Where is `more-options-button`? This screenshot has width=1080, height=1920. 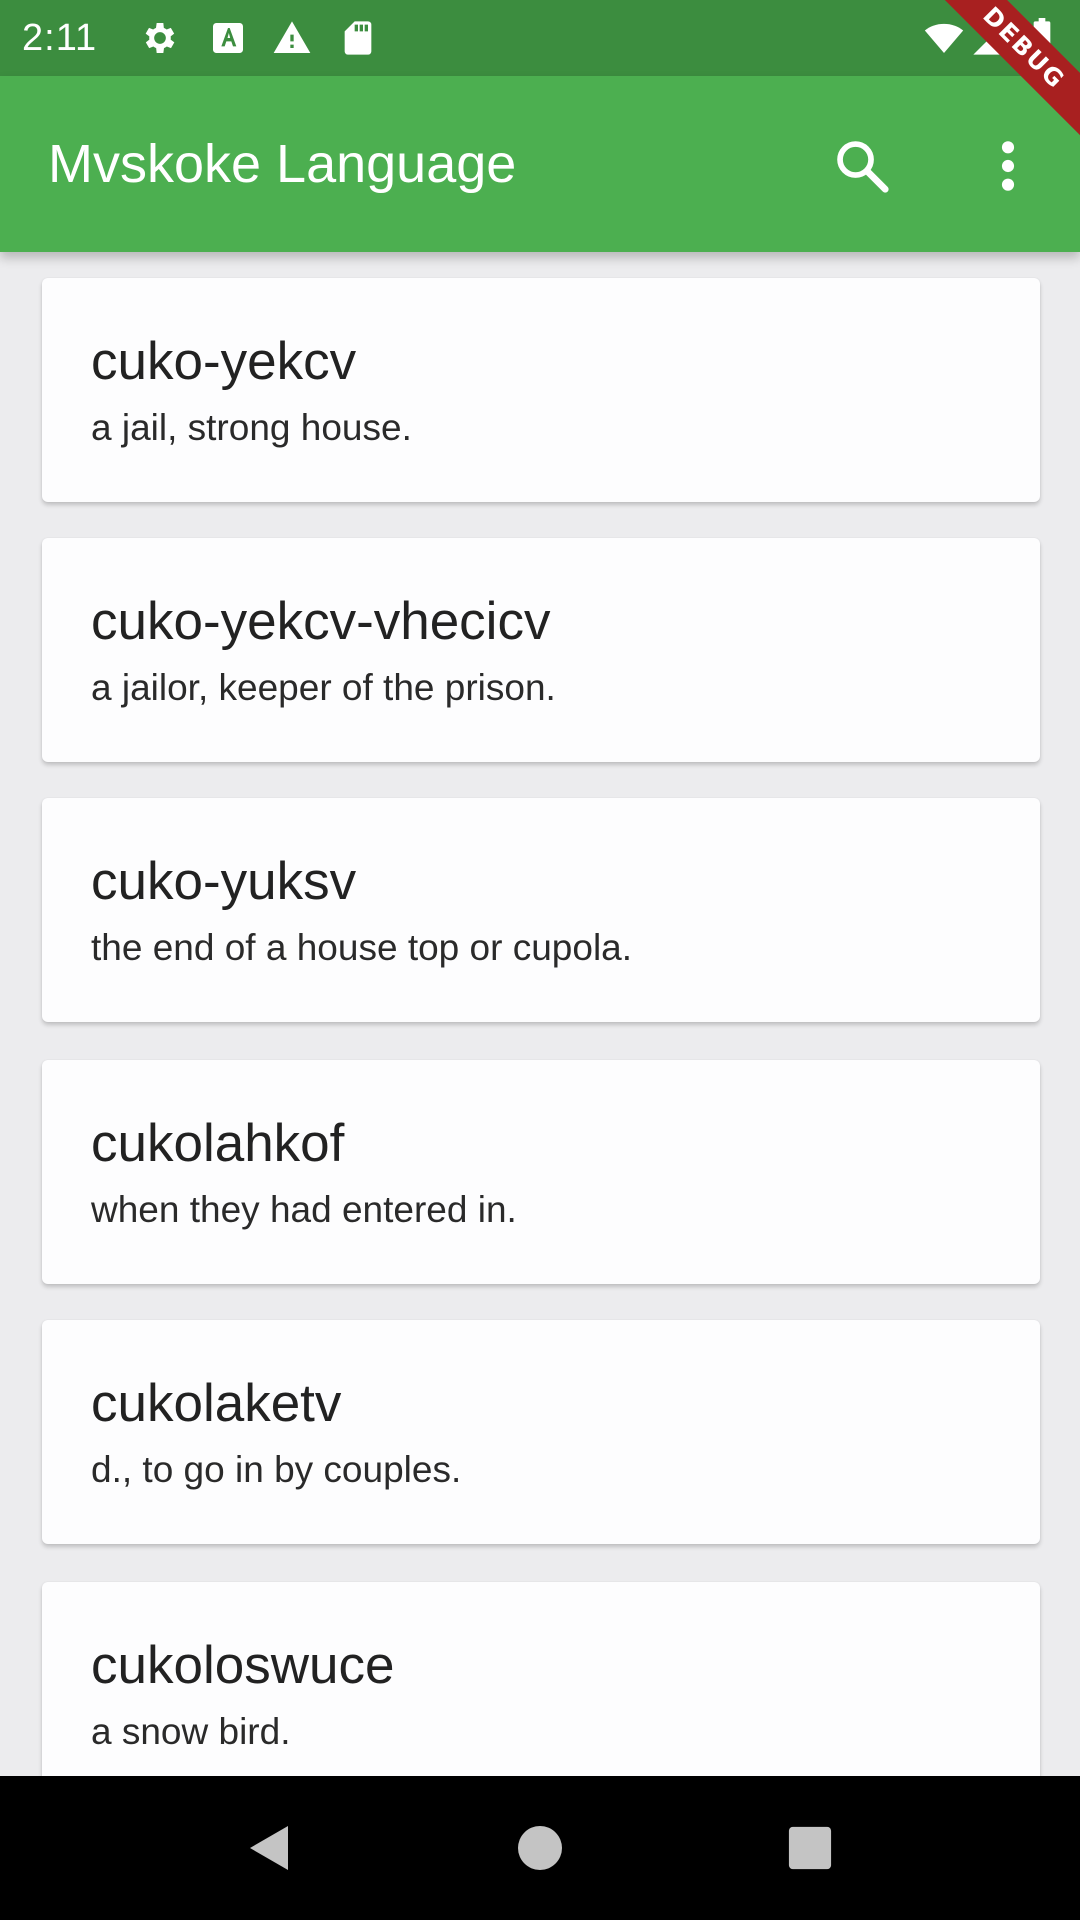 more-options-button is located at coordinates (1008, 166).